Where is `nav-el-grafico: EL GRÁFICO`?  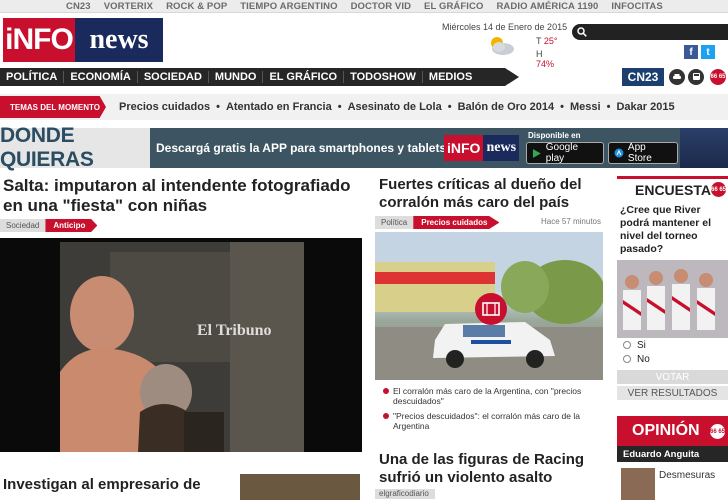 nav-el-grafico: EL GRÁFICO is located at coordinates (304, 77).